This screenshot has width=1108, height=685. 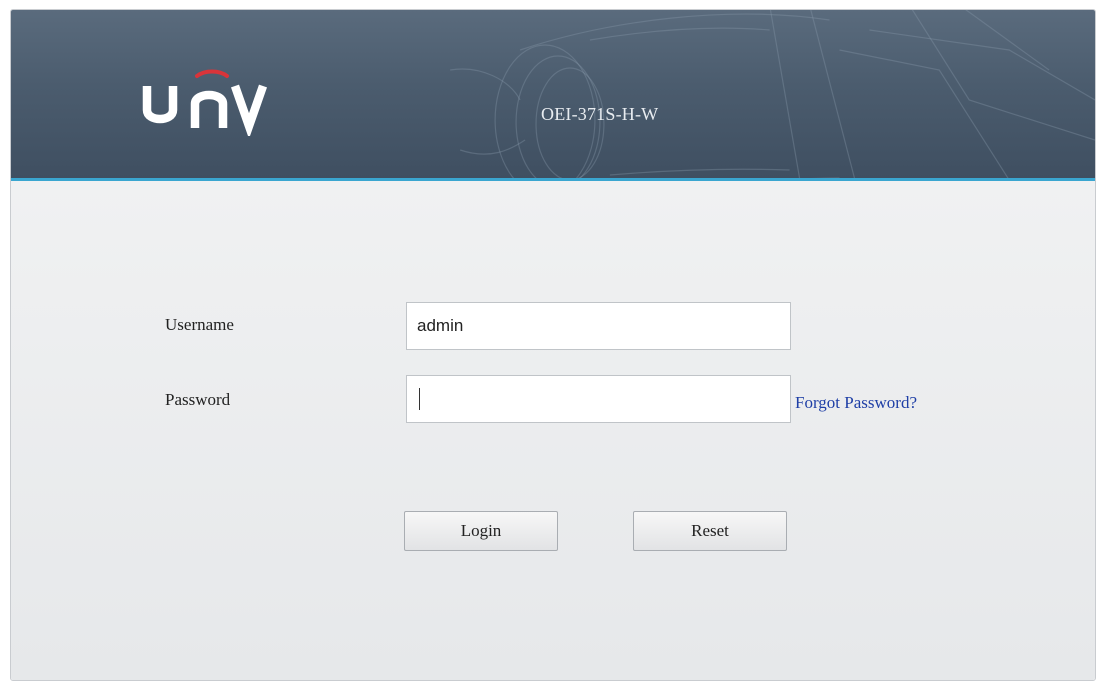 What do you see at coordinates (199, 324) in the screenshot?
I see `username-label: Username` at bounding box center [199, 324].